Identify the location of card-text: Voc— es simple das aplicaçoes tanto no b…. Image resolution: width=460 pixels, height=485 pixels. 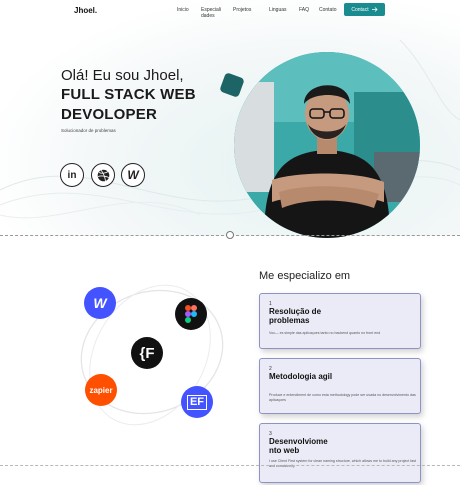
(325, 333).